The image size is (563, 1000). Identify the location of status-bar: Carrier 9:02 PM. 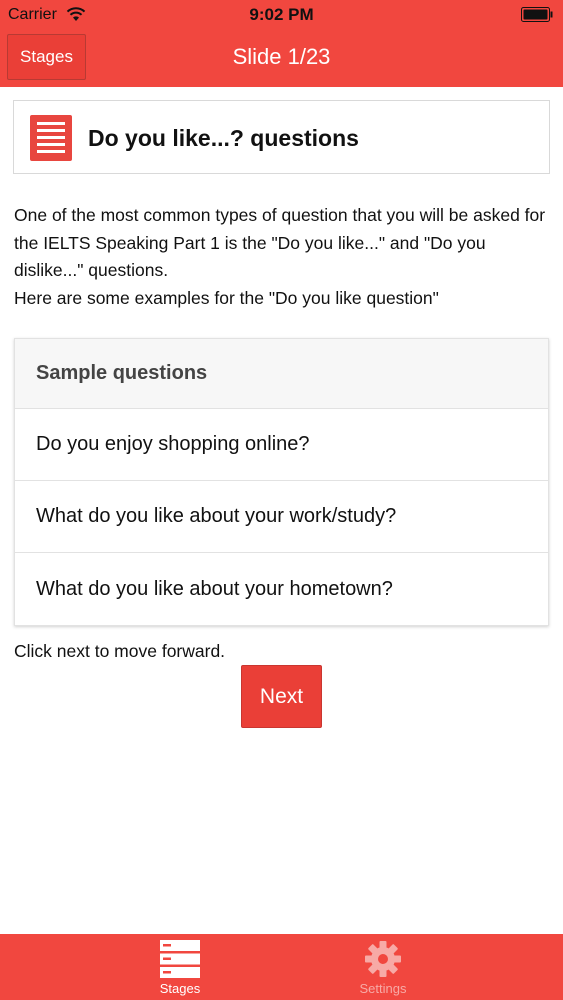
(281, 15).